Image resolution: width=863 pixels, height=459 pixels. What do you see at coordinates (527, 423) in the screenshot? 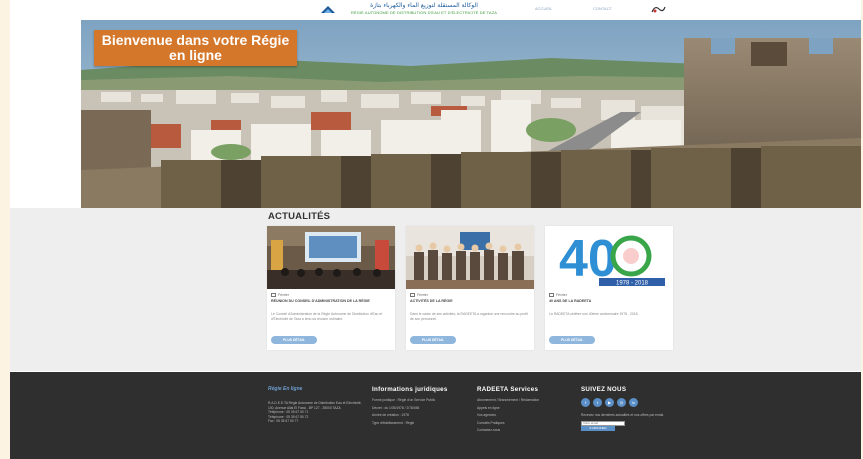
I see `footer-service-link: Conseils Pratiques` at bounding box center [527, 423].